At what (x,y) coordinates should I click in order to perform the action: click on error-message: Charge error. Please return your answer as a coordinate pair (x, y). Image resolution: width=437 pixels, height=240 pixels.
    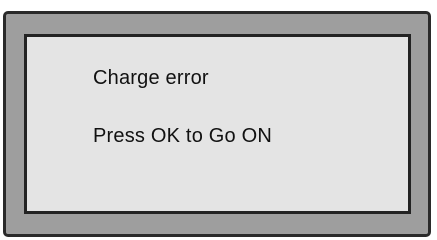
    Looking at the image, I should click on (151, 78).